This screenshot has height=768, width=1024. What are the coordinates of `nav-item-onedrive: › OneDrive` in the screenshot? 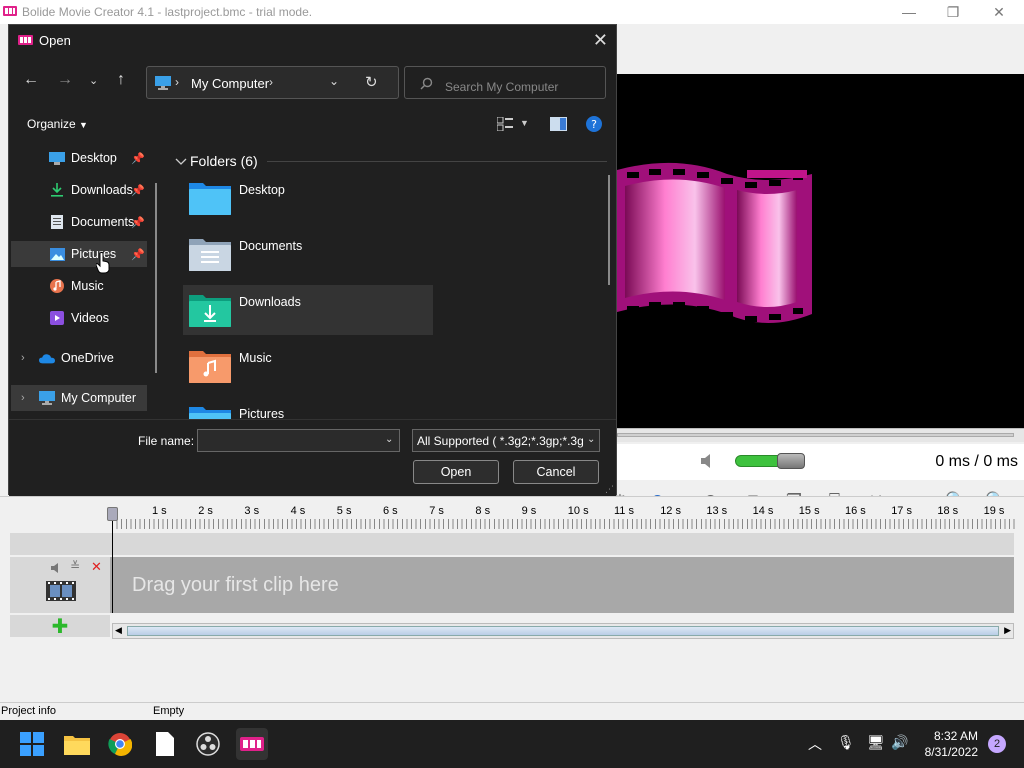 It's located at (79, 358).